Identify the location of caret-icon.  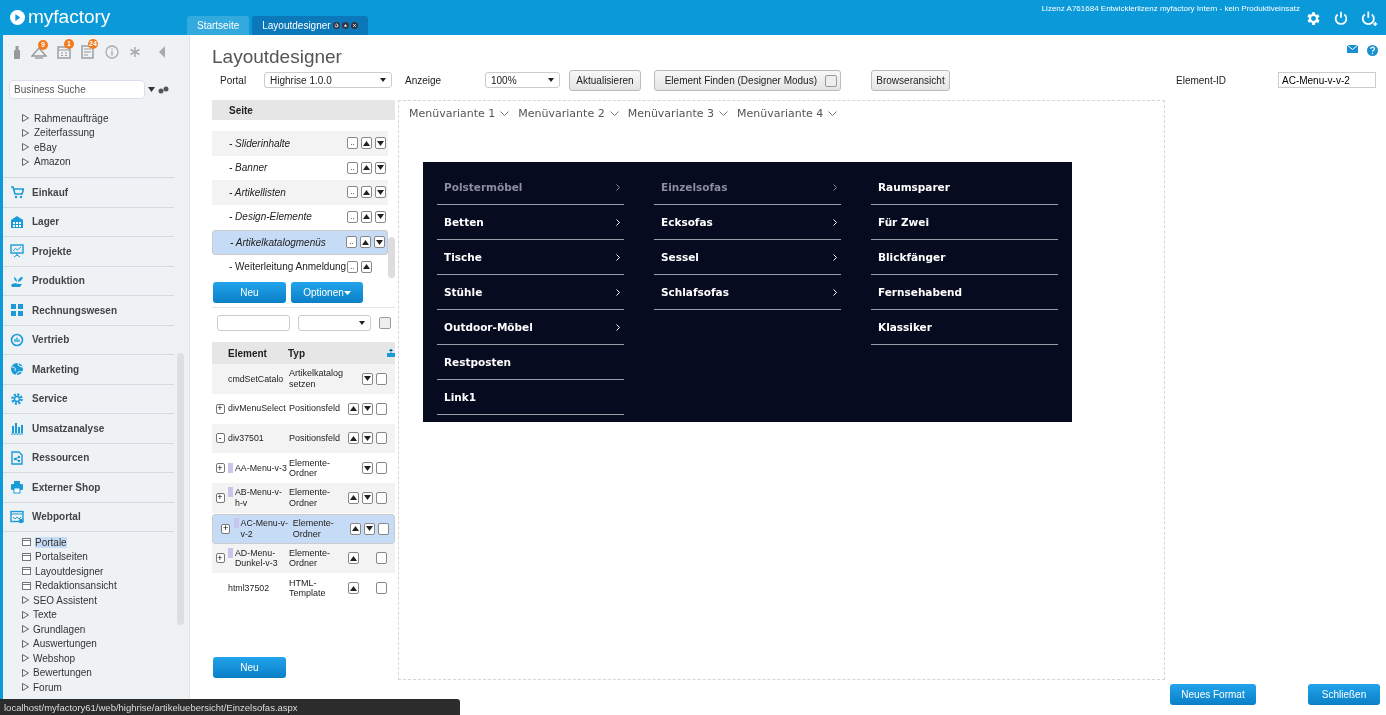
(151, 89).